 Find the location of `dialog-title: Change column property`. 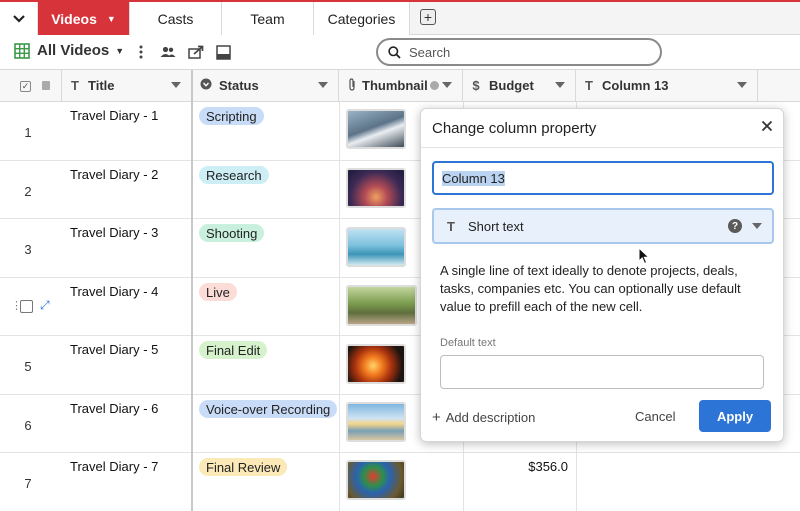

dialog-title: Change column property is located at coordinates (514, 128).